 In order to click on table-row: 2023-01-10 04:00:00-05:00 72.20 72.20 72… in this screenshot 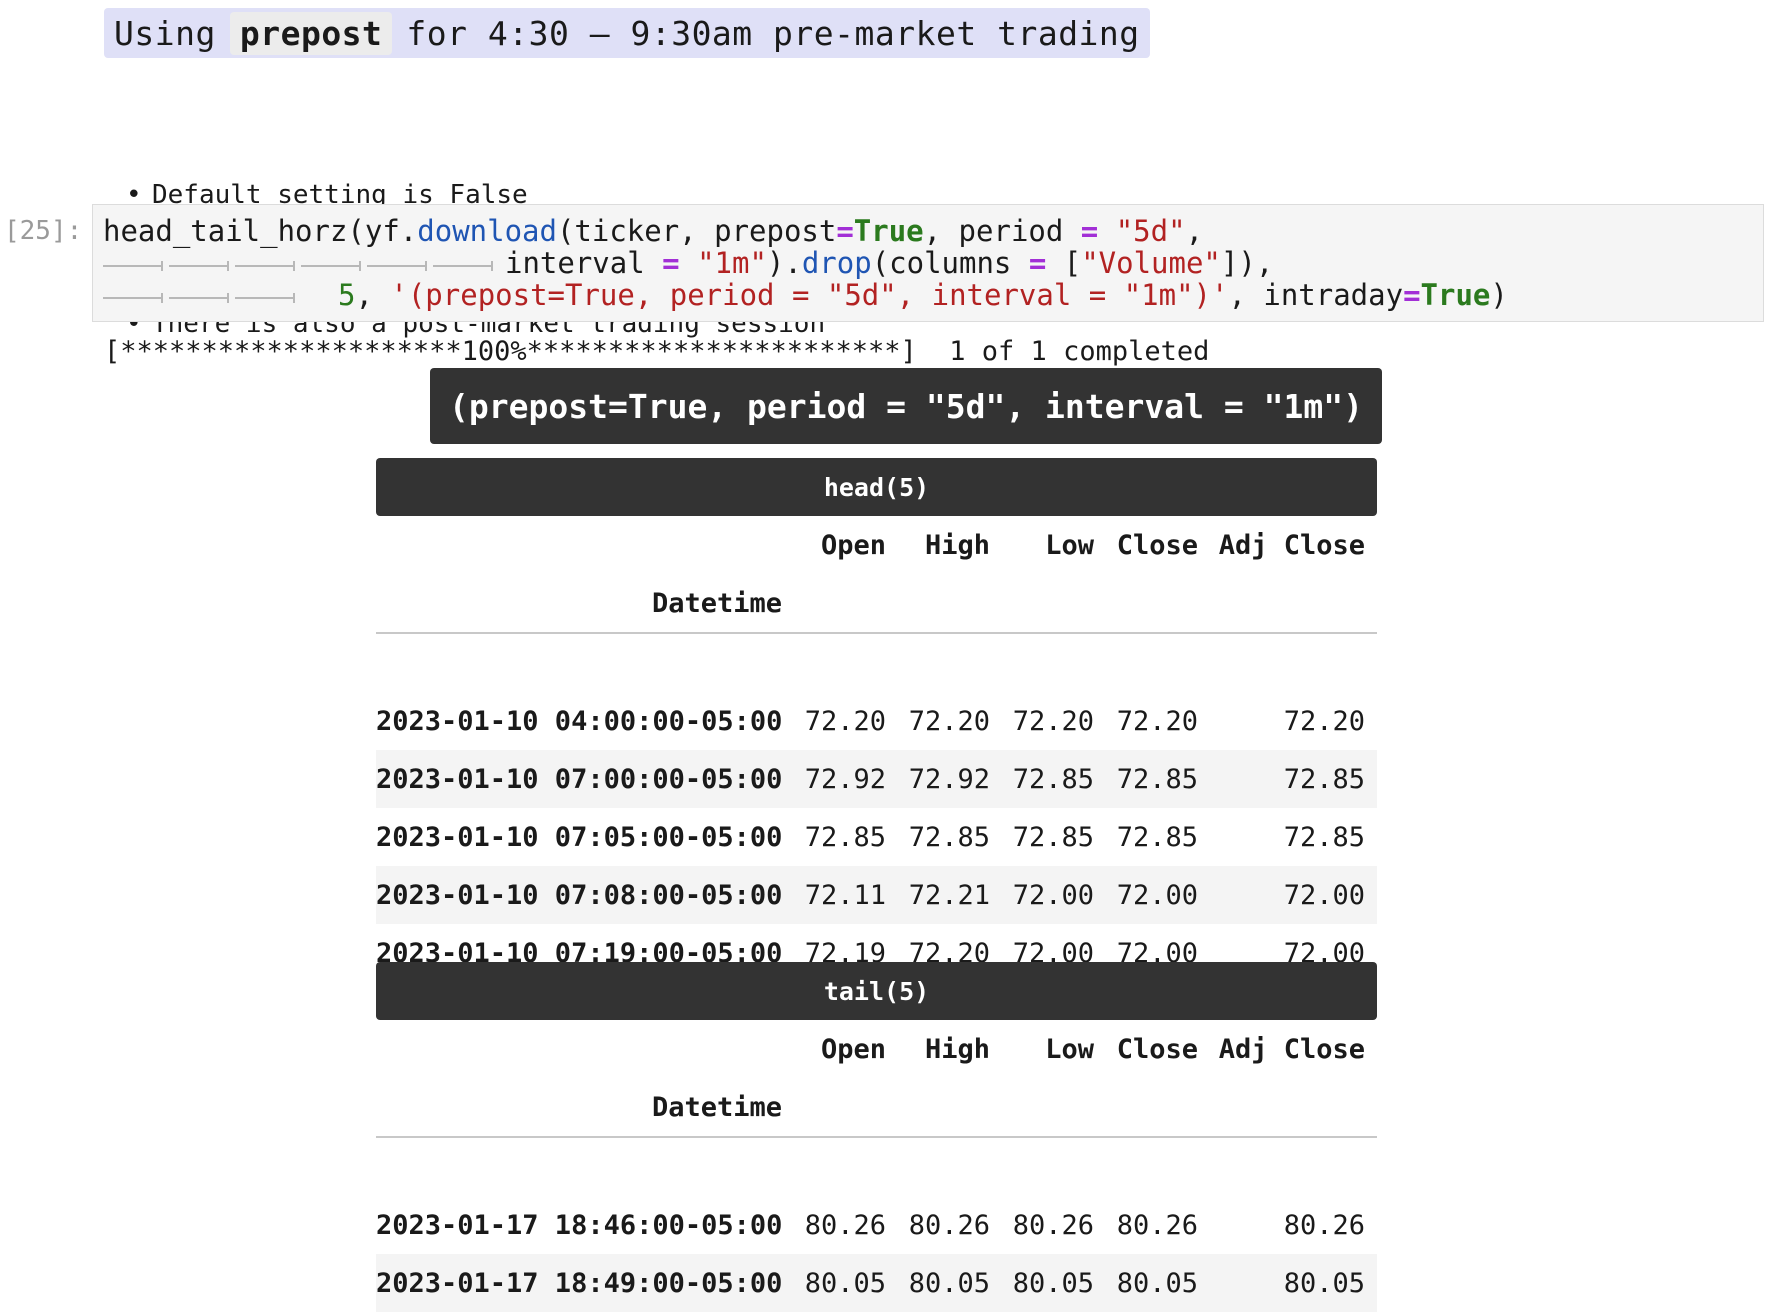, I will do `click(876, 721)`.